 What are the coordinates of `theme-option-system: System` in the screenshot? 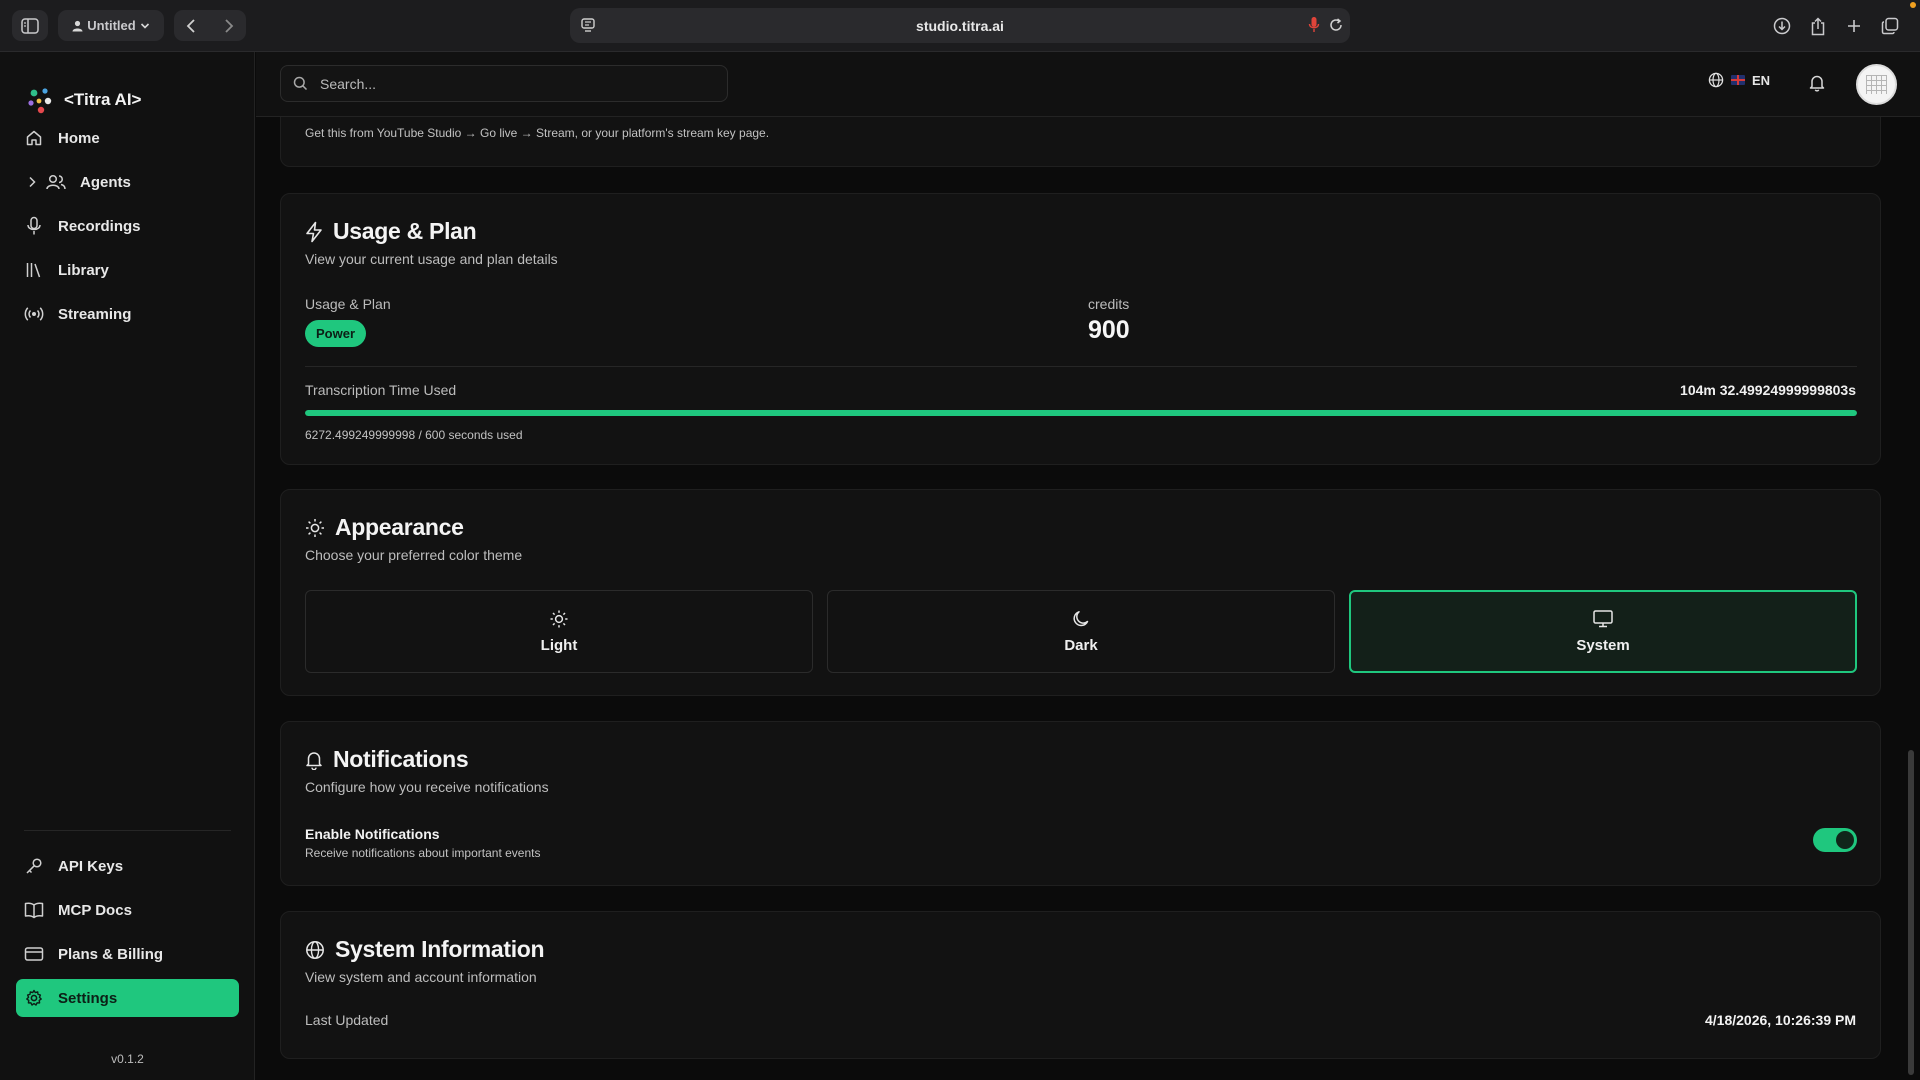 It's located at (1603, 631).